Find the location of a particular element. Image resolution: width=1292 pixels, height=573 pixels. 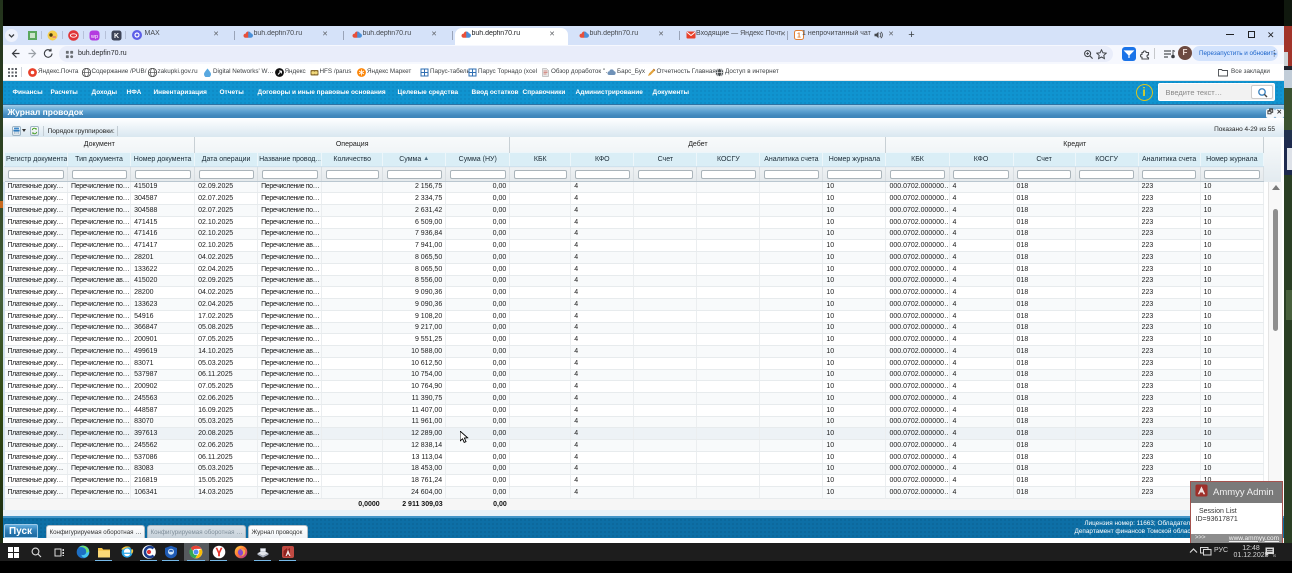

svg-text: wp is located at coordinates (94, 36).